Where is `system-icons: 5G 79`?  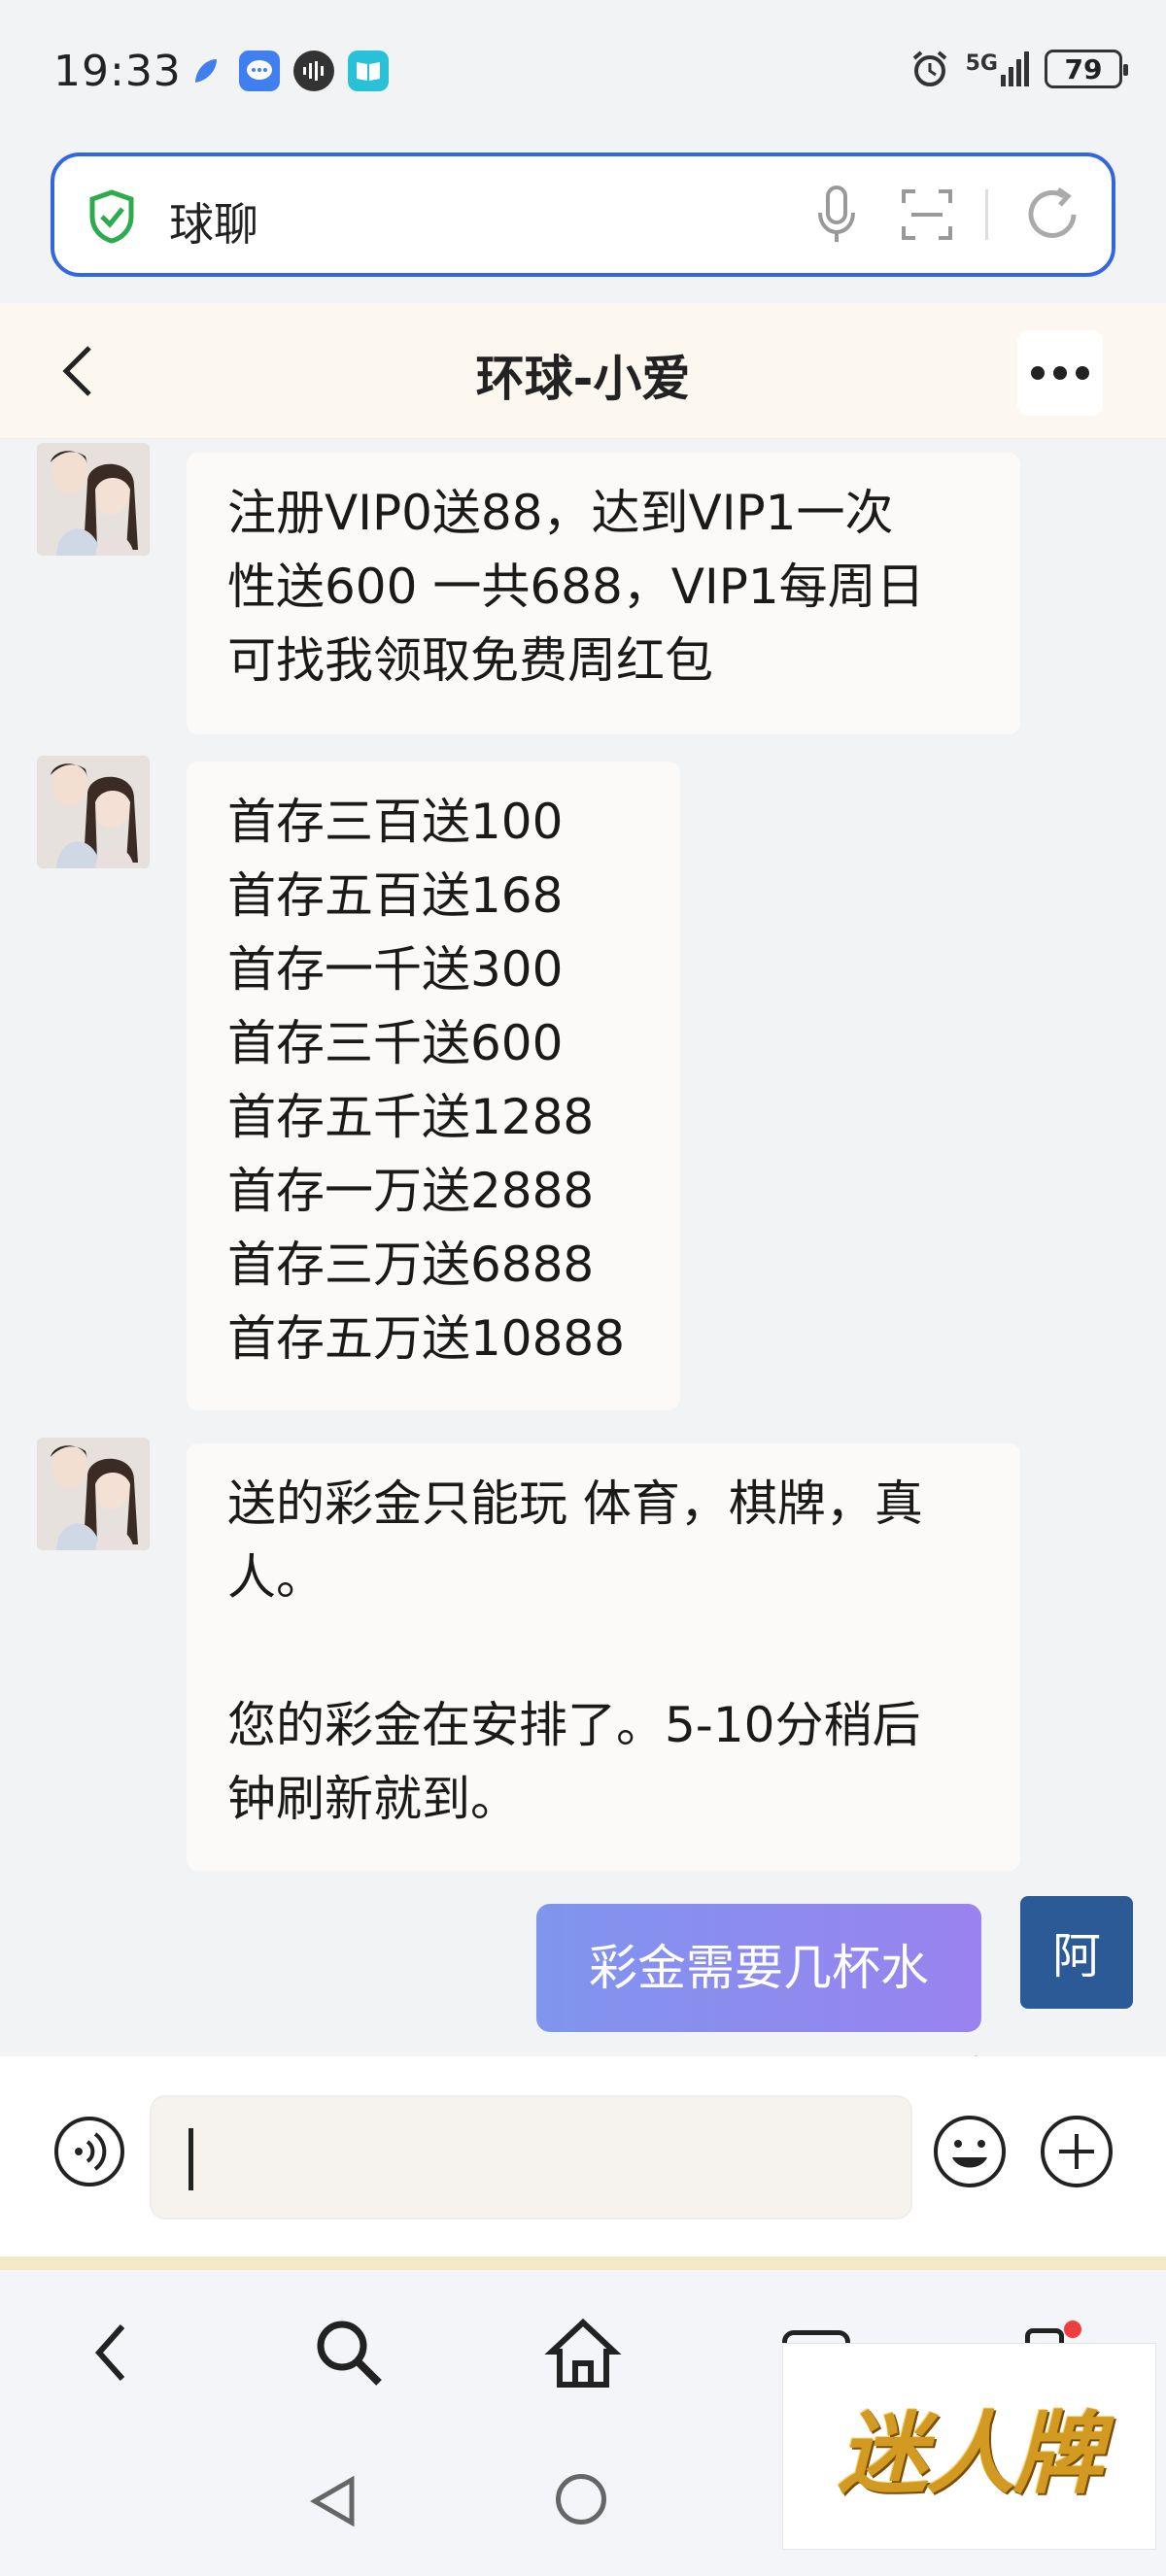 system-icons: 5G 79 is located at coordinates (1018, 69).